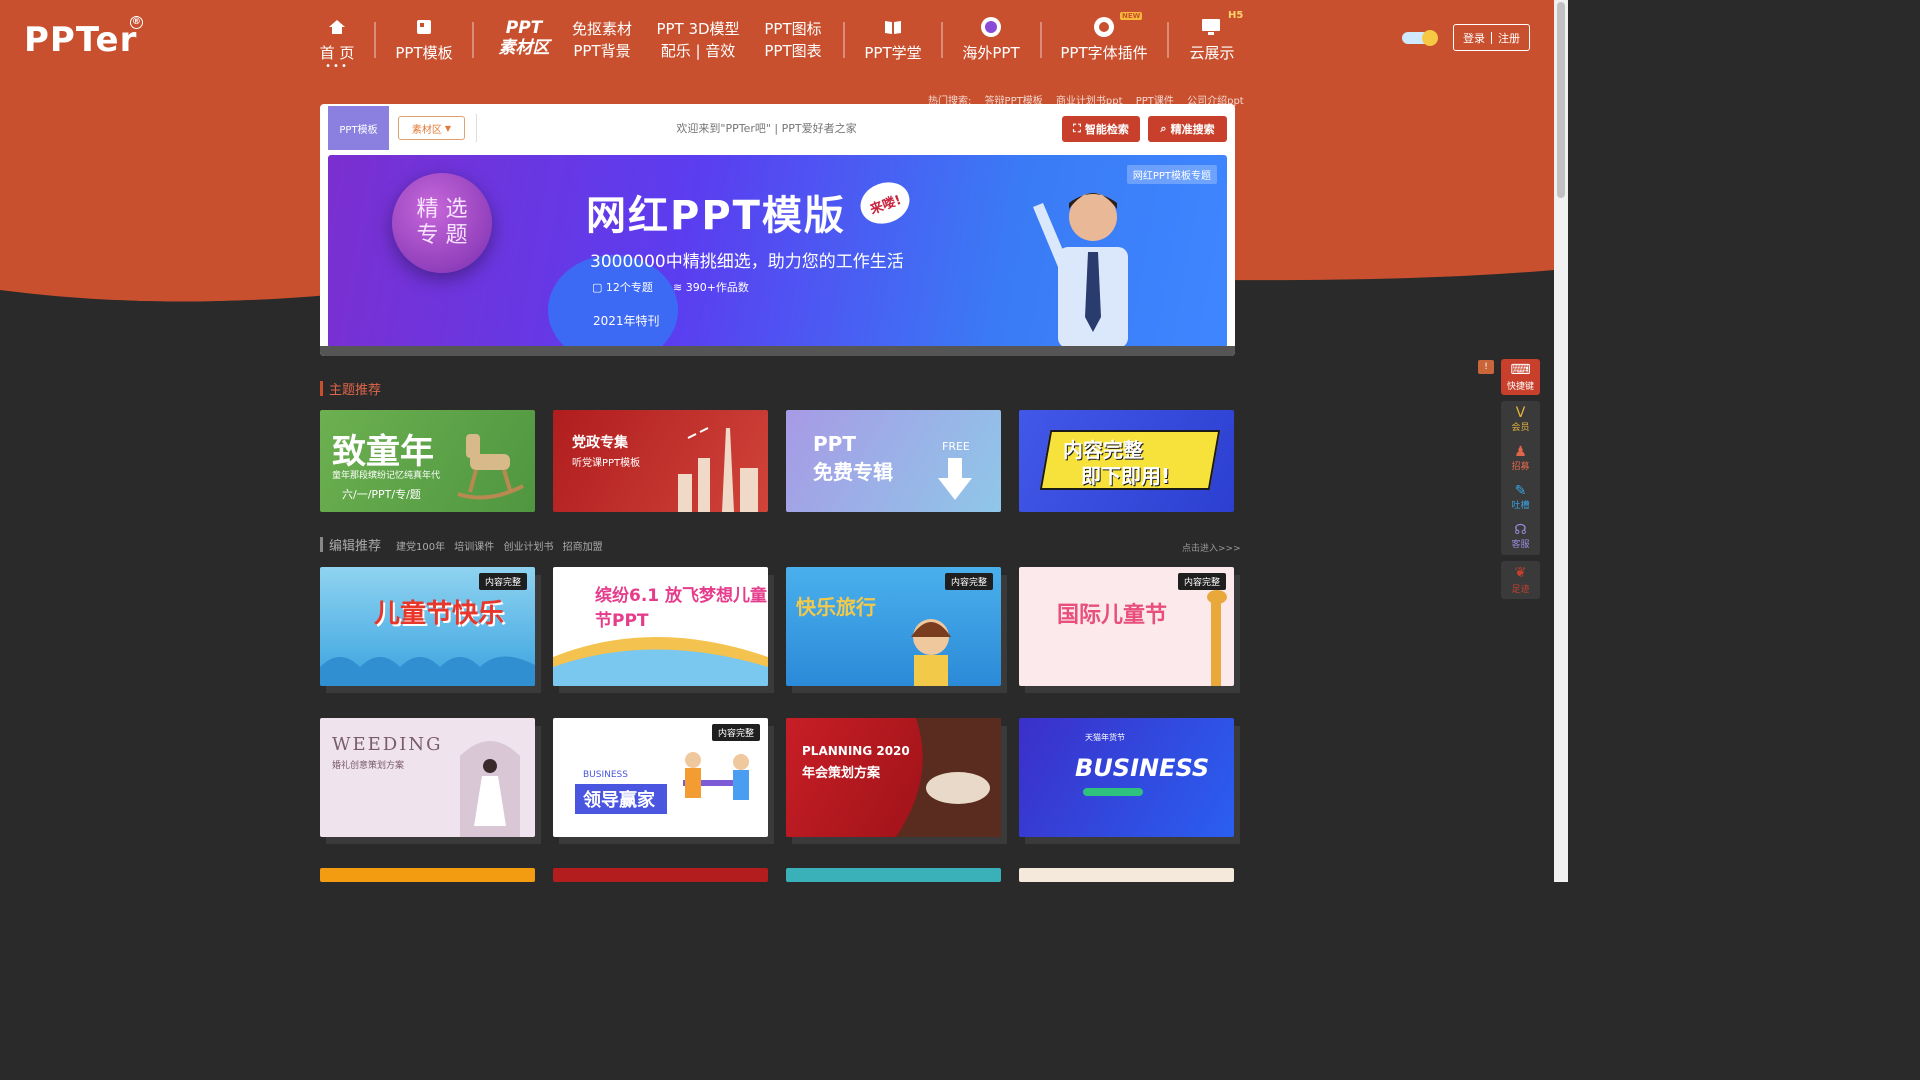  I want to click on theme-title-text: 主题推荐, so click(355, 390).